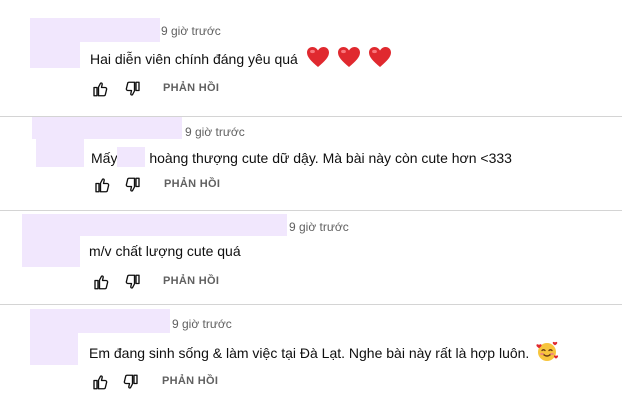  What do you see at coordinates (131, 157) in the screenshot?
I see `redacted-word` at bounding box center [131, 157].